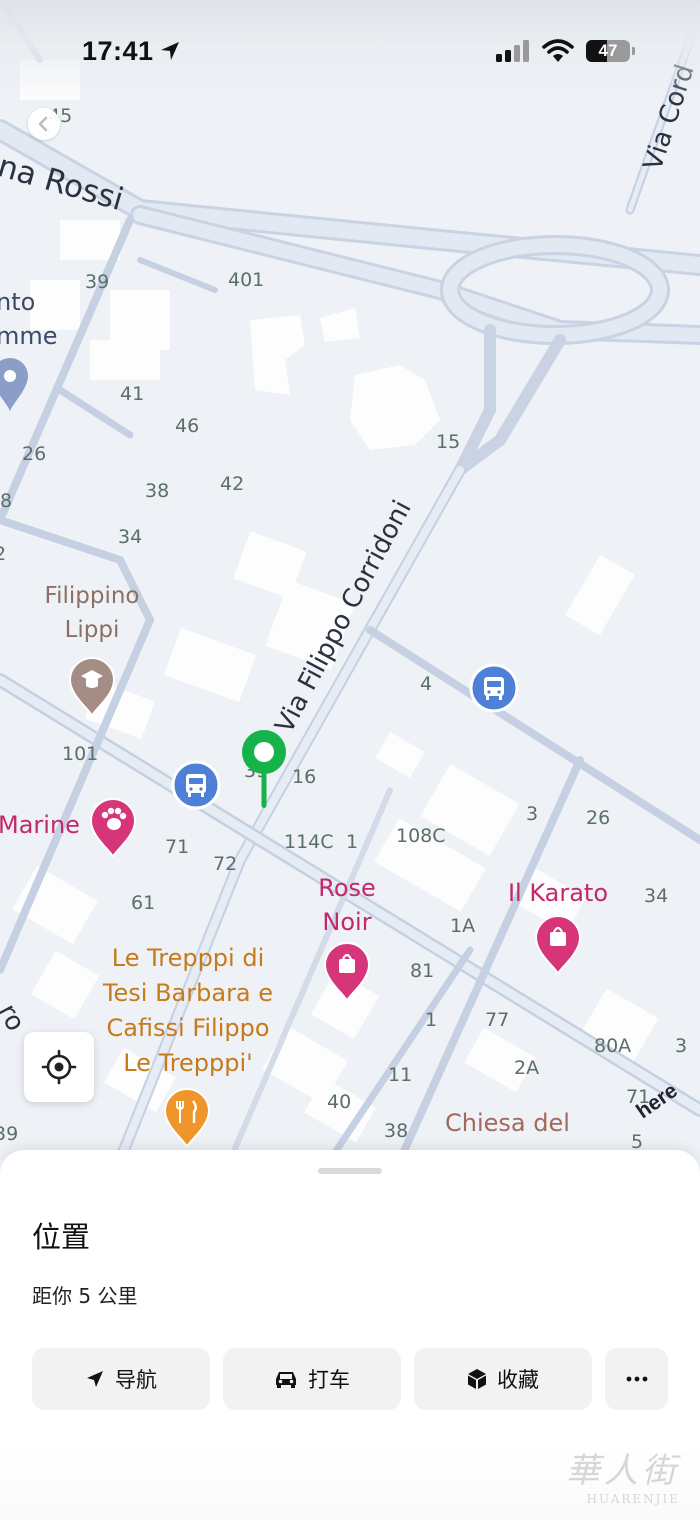  What do you see at coordinates (309, 842) in the screenshot?
I see `house-number: 114C` at bounding box center [309, 842].